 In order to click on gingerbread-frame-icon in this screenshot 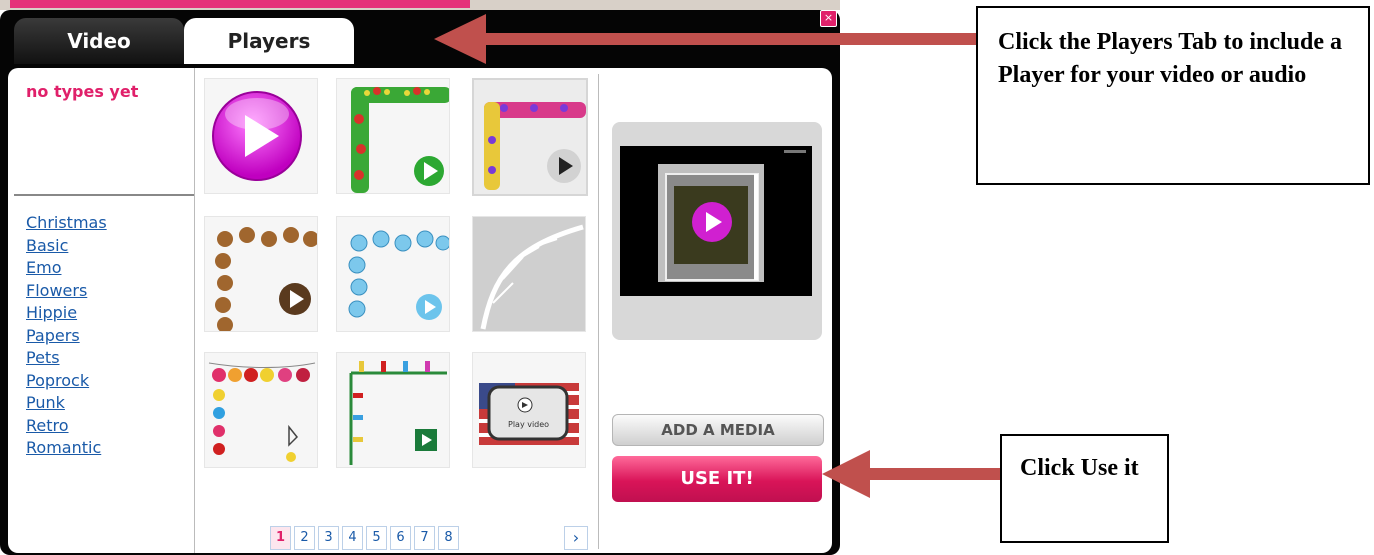, I will do `click(266, 279)`.